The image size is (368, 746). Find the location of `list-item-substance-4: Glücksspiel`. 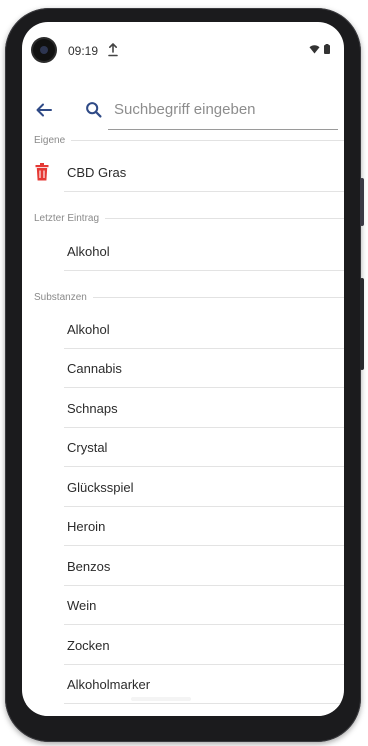

list-item-substance-4: Glücksspiel is located at coordinates (183, 487).